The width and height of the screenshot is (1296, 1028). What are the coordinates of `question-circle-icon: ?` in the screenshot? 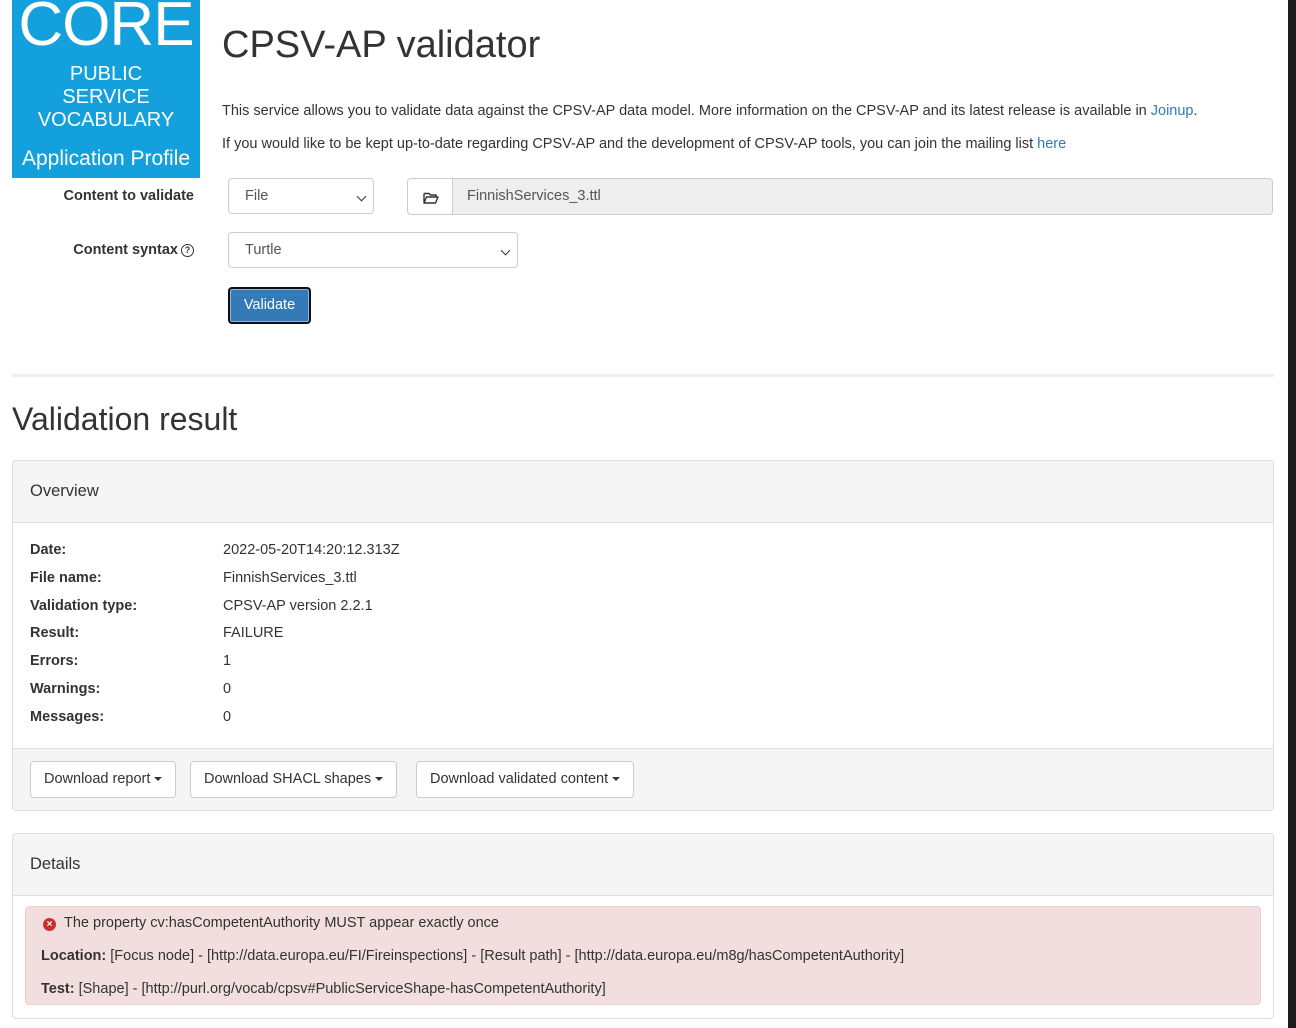 It's located at (187, 250).